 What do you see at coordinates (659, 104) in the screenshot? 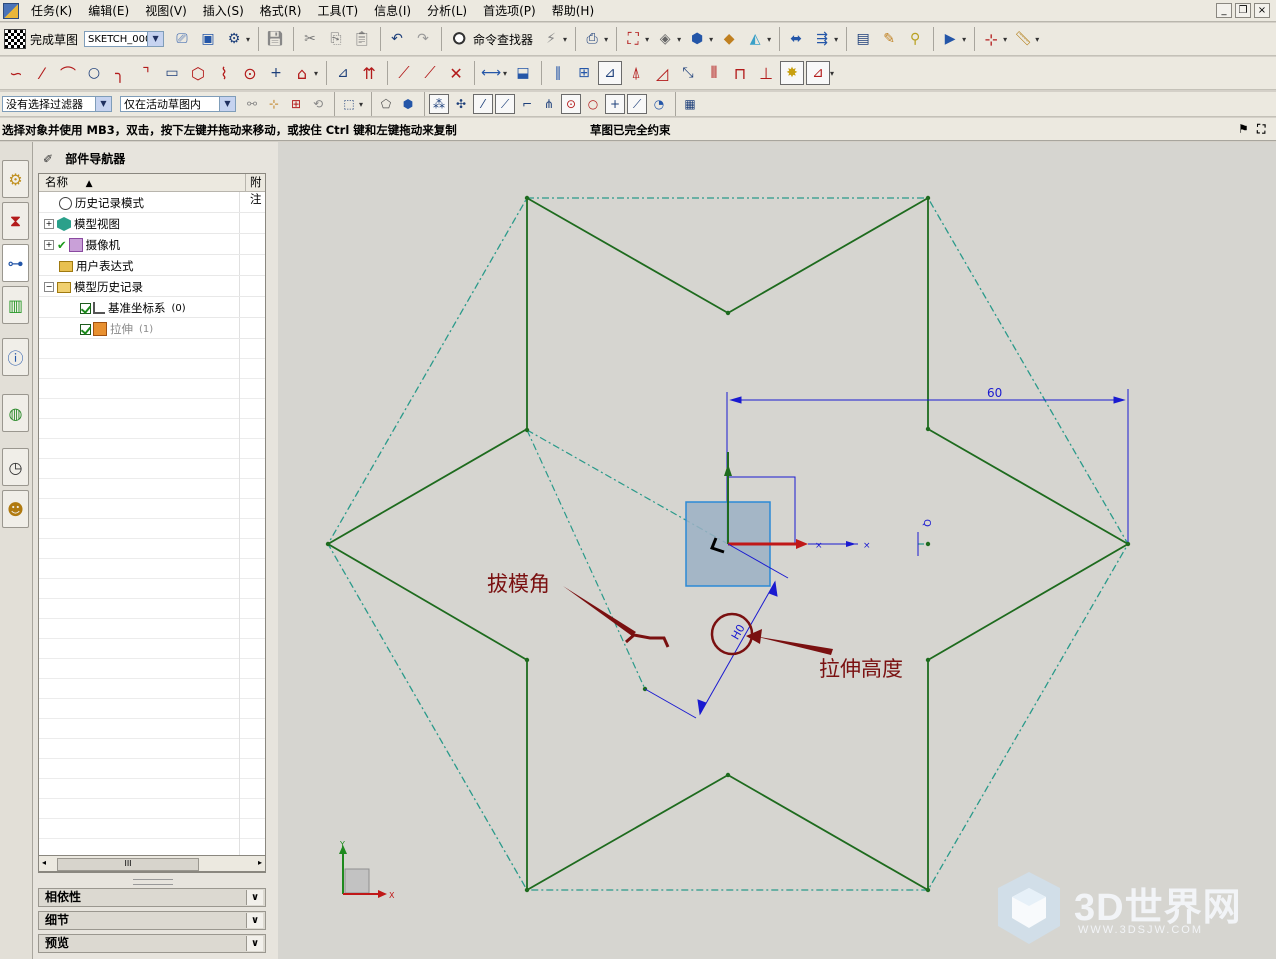
I see `snap-point-on-surface-icon: ◔` at bounding box center [659, 104].